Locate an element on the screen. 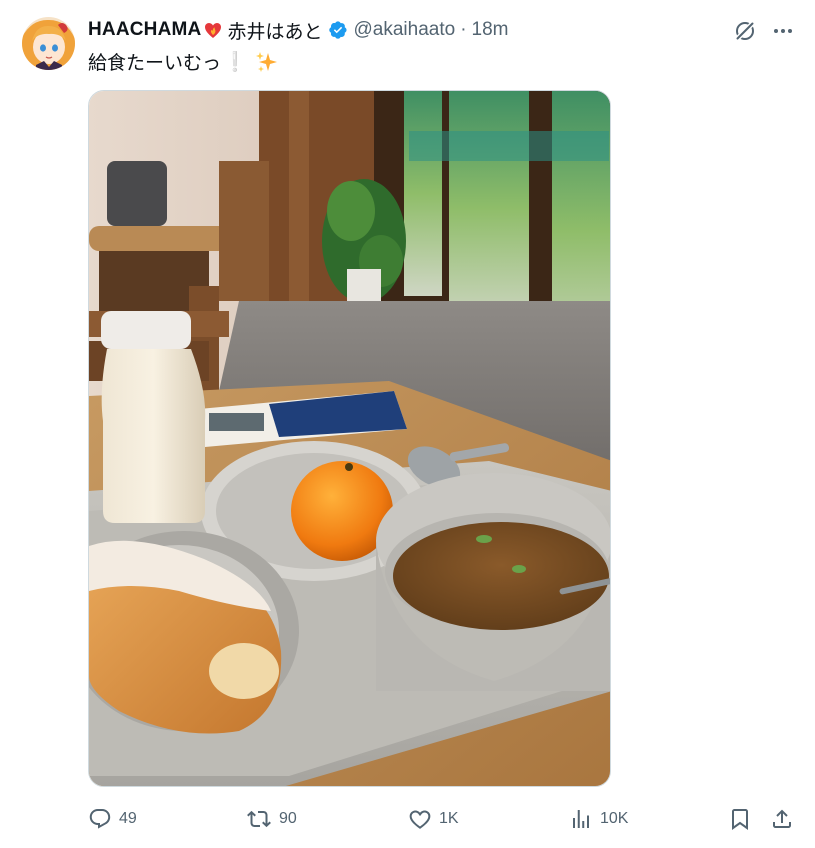  bookmark-button is located at coordinates (740, 819).